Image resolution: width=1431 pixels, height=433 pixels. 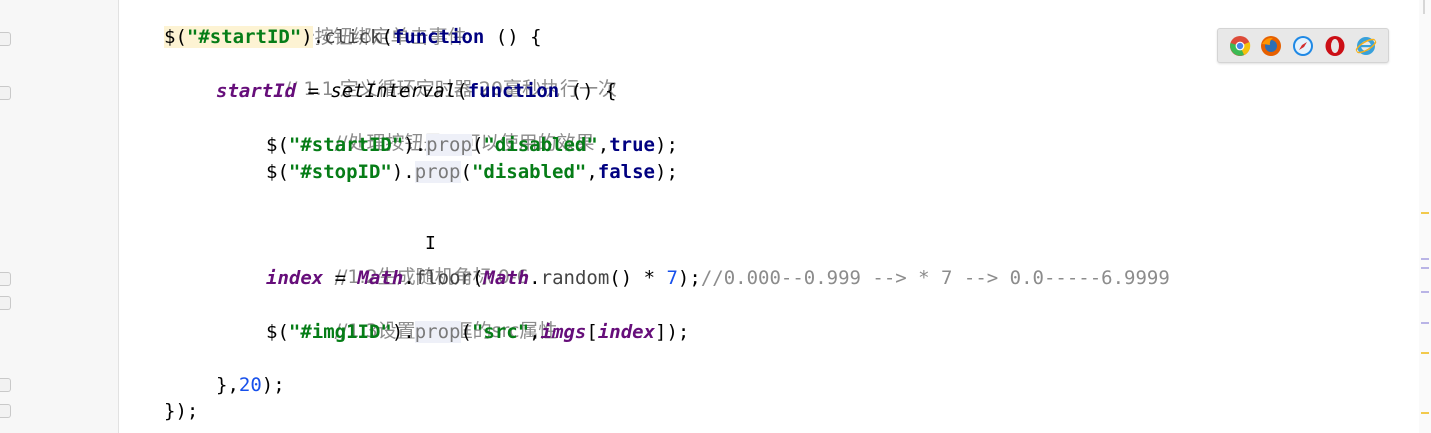 I want to click on bracket-open: [, so click(x=592, y=332).